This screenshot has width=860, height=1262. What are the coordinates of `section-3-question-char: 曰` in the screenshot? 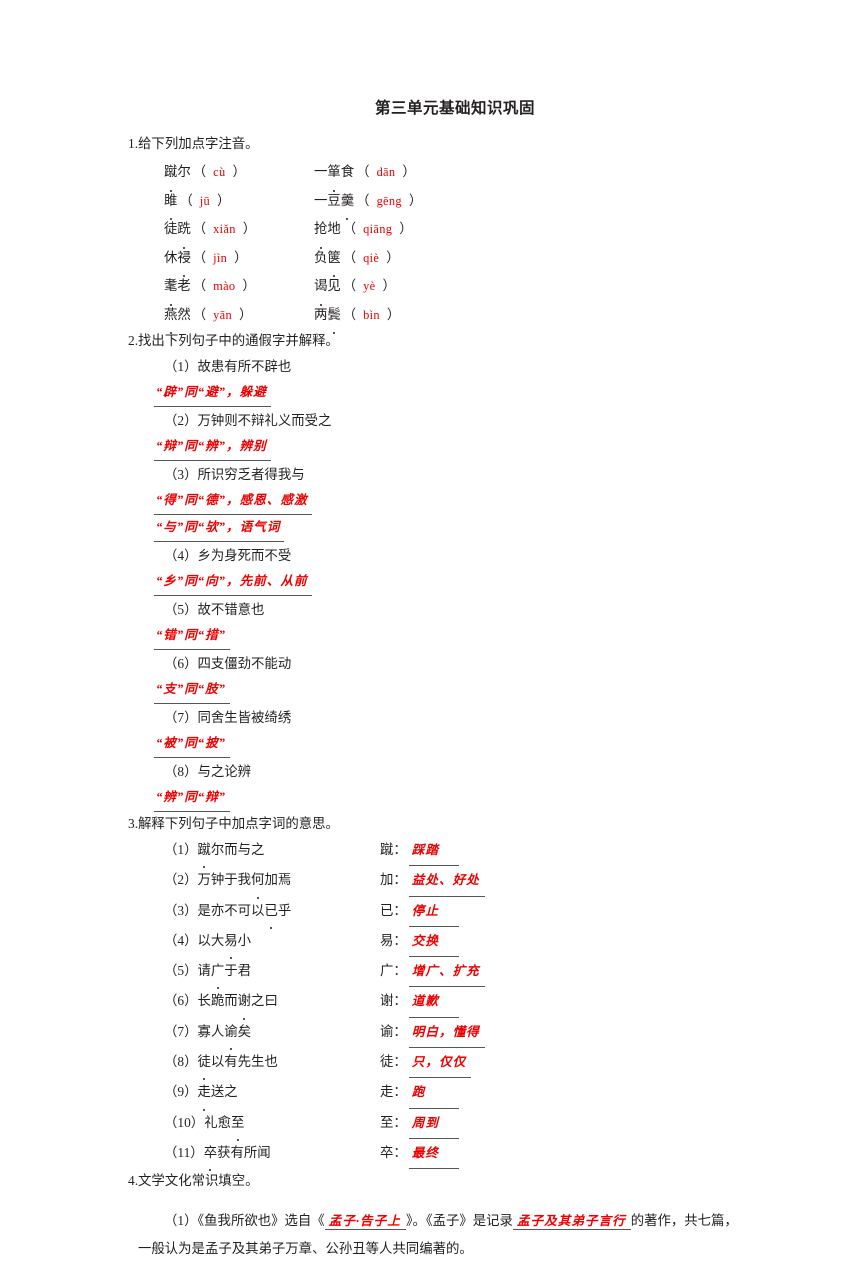 It's located at (271, 1001).